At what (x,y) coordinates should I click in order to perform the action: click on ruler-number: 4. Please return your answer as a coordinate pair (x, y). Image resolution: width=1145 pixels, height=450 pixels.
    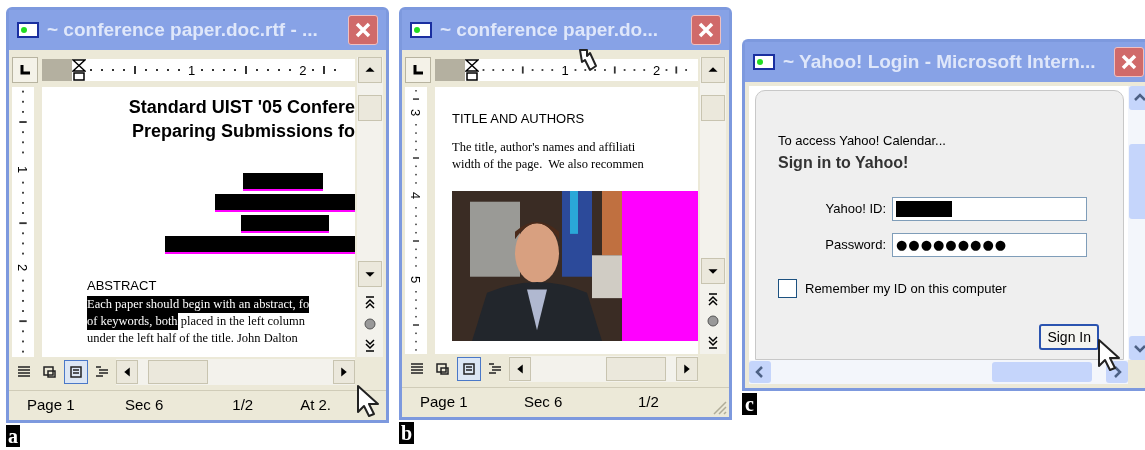
    Looking at the image, I should click on (416, 195).